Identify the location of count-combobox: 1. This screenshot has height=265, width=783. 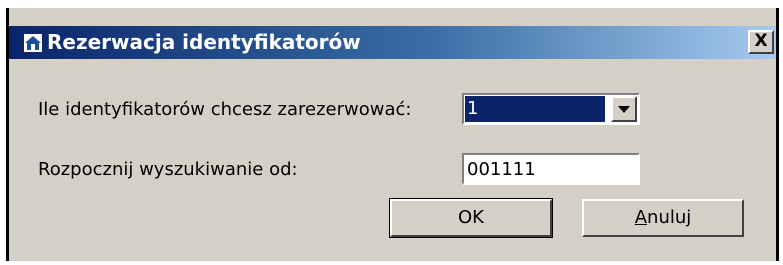
(551, 109).